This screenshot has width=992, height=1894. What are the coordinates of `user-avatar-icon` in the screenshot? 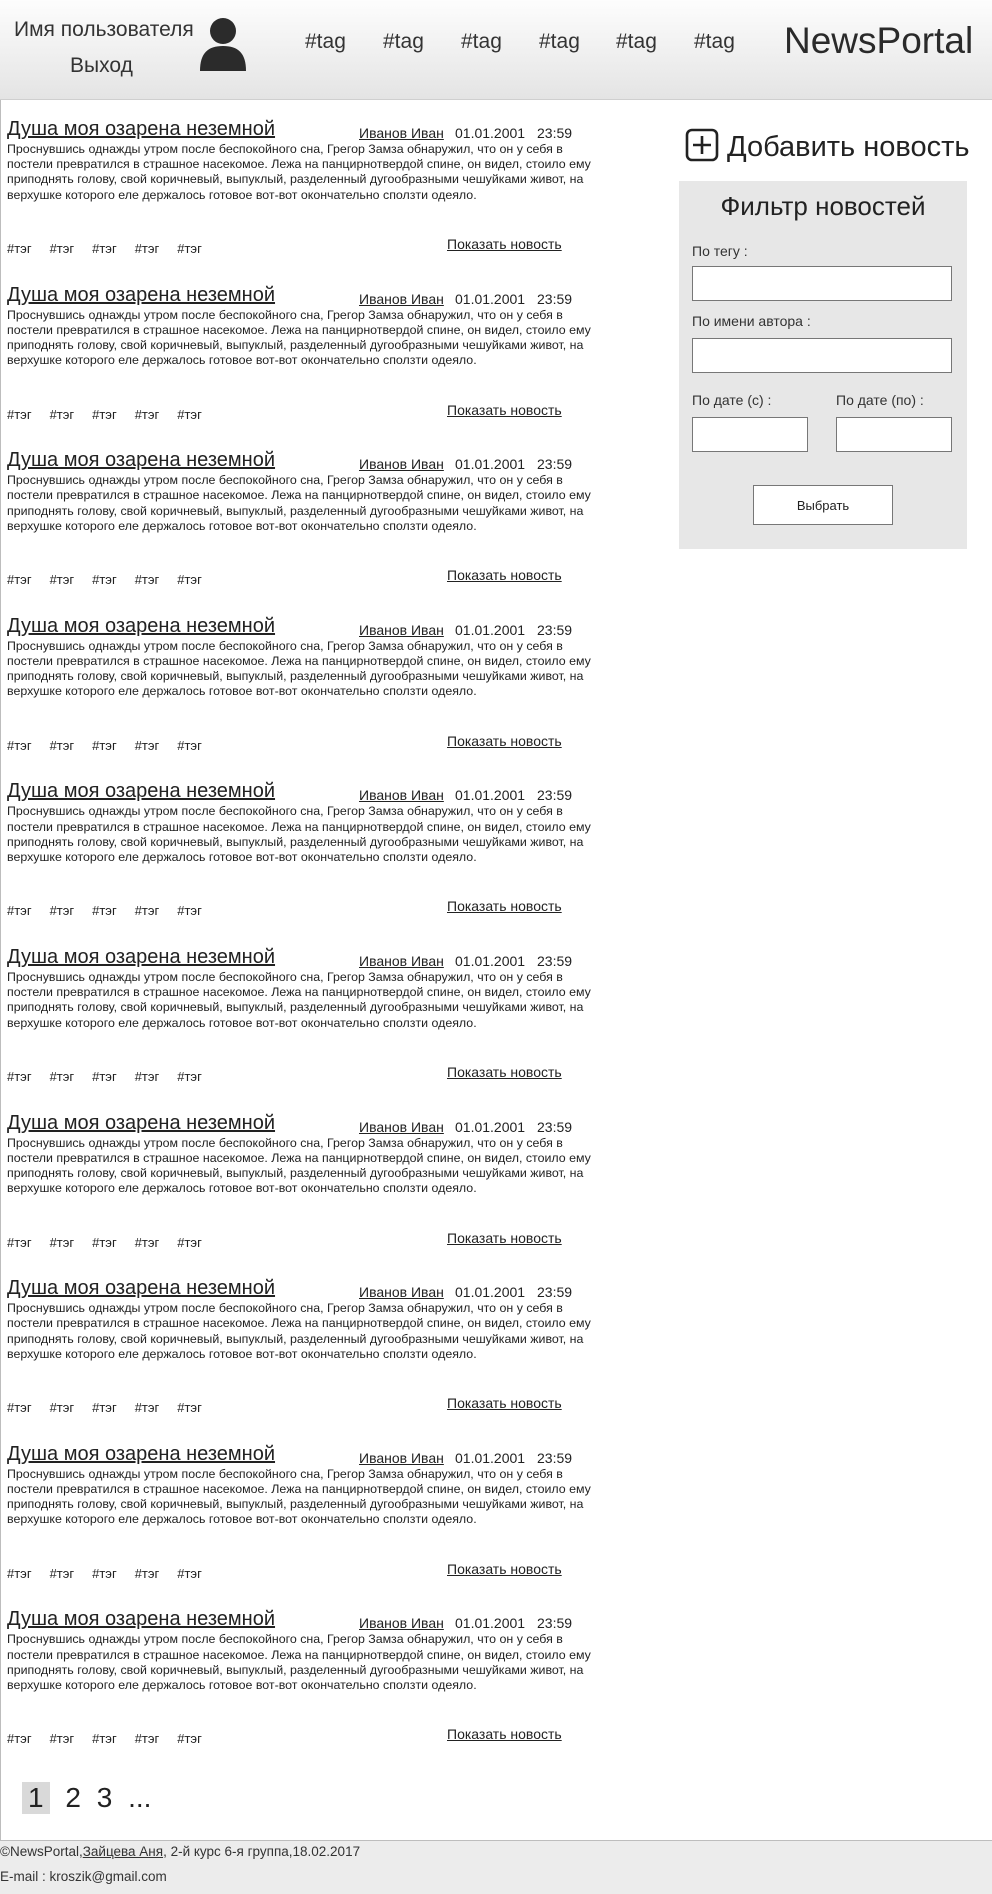 It's located at (223, 44).